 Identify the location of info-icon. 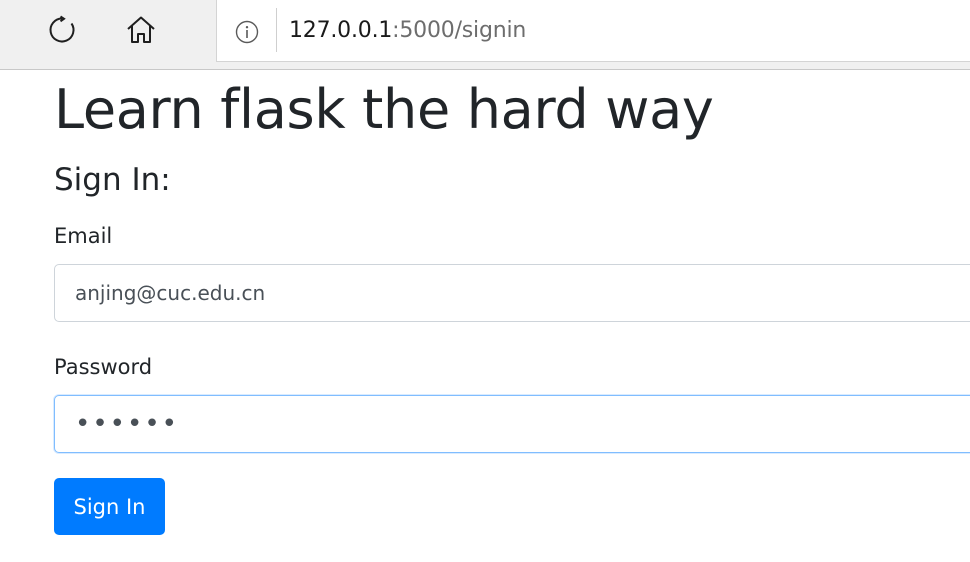
(247, 32).